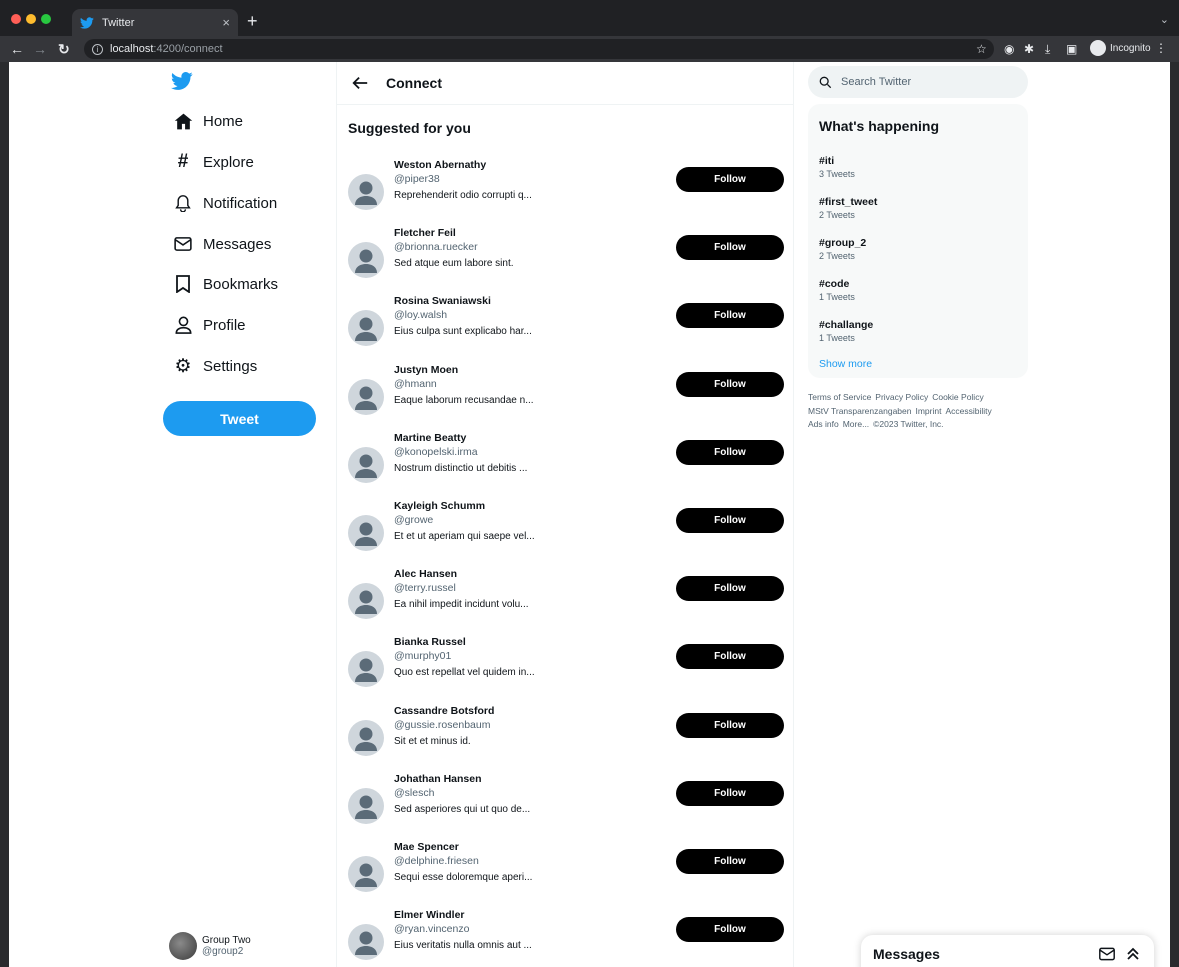 This screenshot has width=1179, height=967. I want to click on footer-link: Terms of Service, so click(839, 397).